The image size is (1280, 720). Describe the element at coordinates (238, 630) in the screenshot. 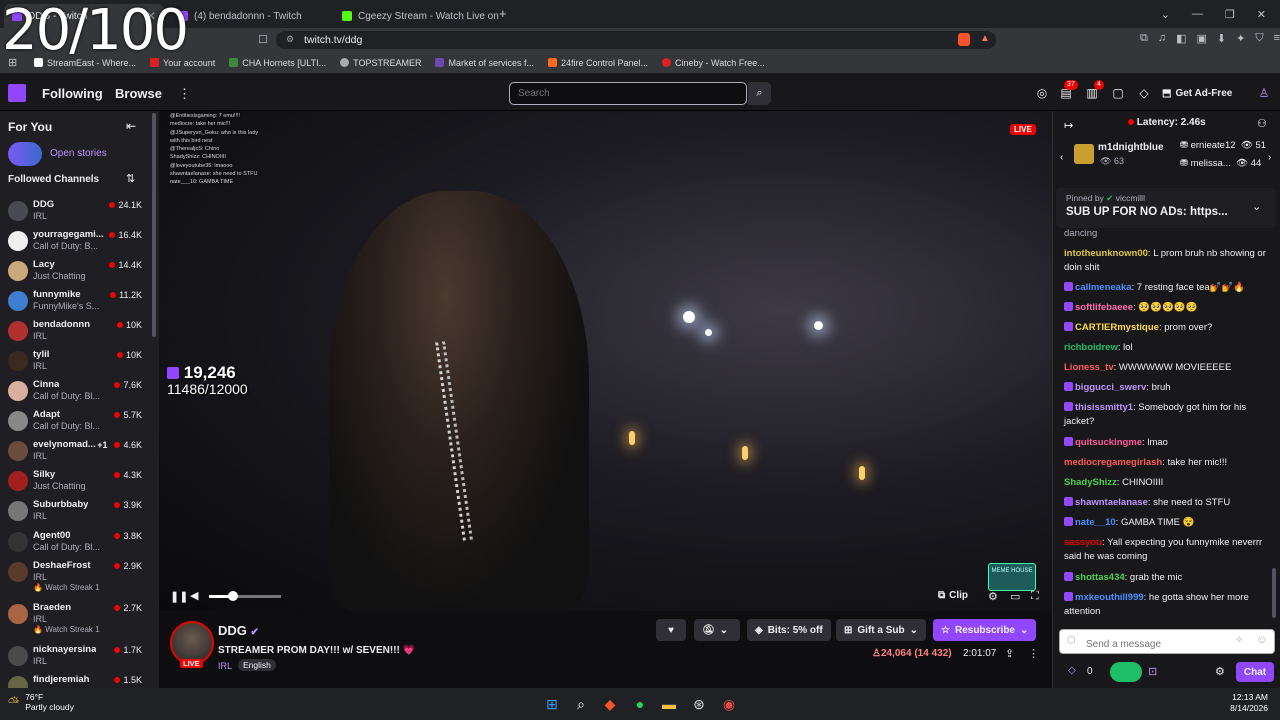

I see `channel-name: DDG ✔` at that location.